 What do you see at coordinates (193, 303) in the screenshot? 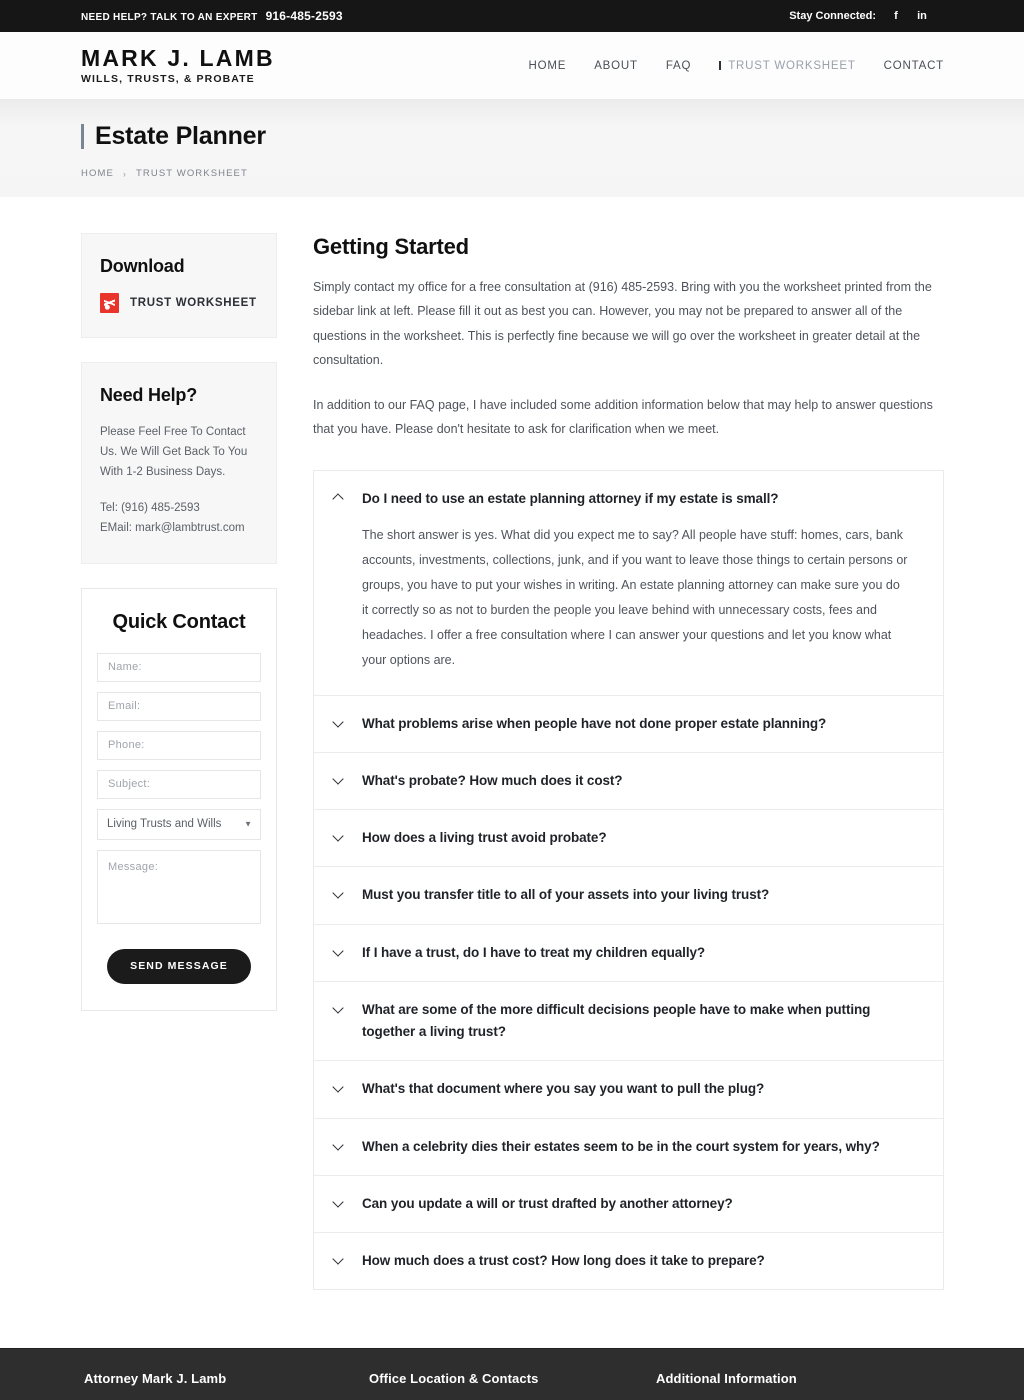
I see `download-link-label: TRUST WORKSHEET` at bounding box center [193, 303].